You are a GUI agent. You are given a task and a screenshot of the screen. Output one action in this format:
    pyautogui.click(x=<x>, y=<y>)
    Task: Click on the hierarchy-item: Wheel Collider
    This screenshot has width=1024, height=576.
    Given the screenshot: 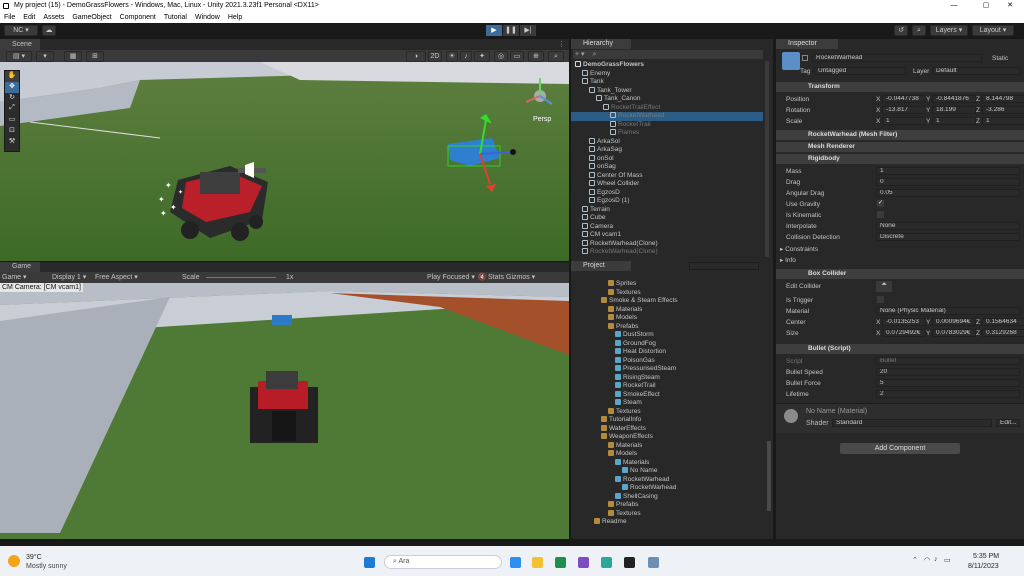 What is the action you would take?
    pyautogui.click(x=667, y=184)
    